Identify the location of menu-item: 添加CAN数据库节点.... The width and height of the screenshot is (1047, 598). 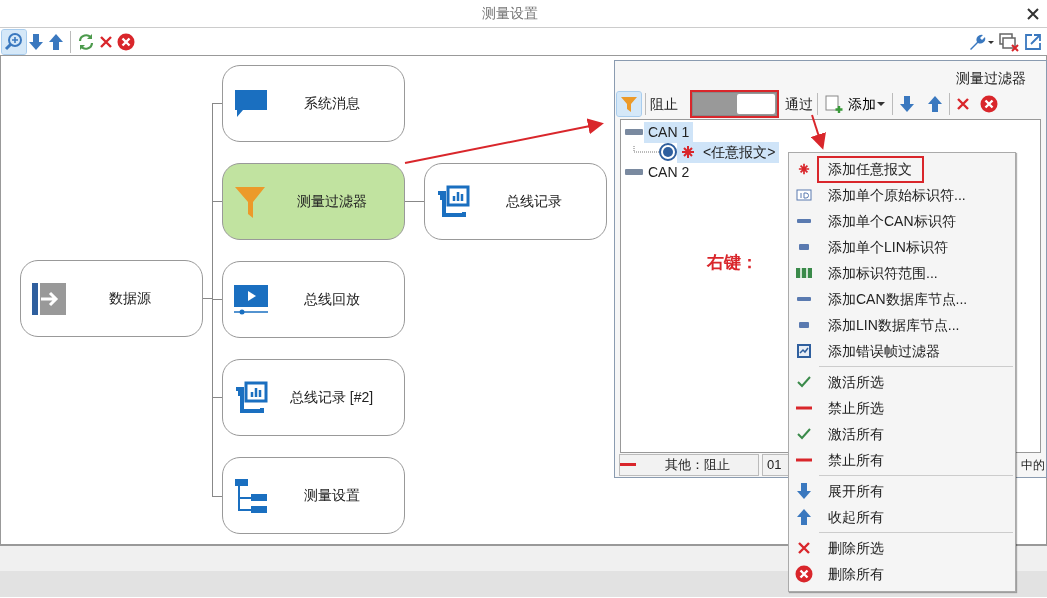
(902, 299).